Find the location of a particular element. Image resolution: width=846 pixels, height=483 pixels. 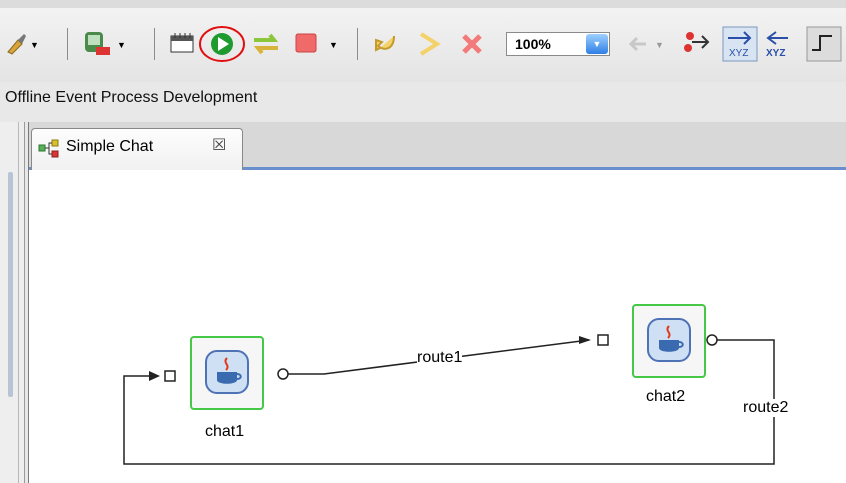

chat1-node is located at coordinates (227, 373).